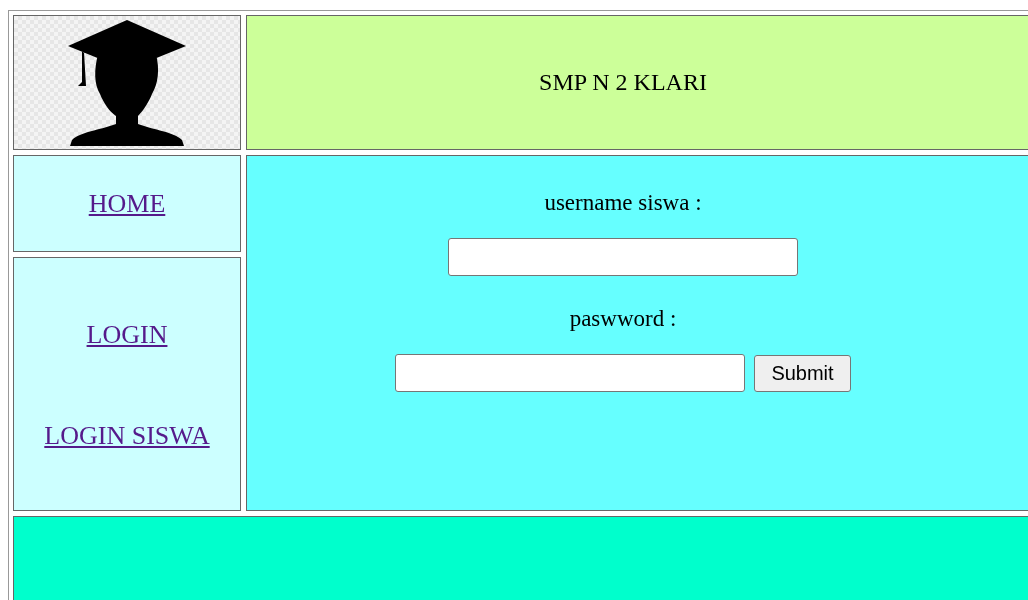 This screenshot has height=600, width=1028. Describe the element at coordinates (623, 319) in the screenshot. I see `field-label: paswword :` at that location.